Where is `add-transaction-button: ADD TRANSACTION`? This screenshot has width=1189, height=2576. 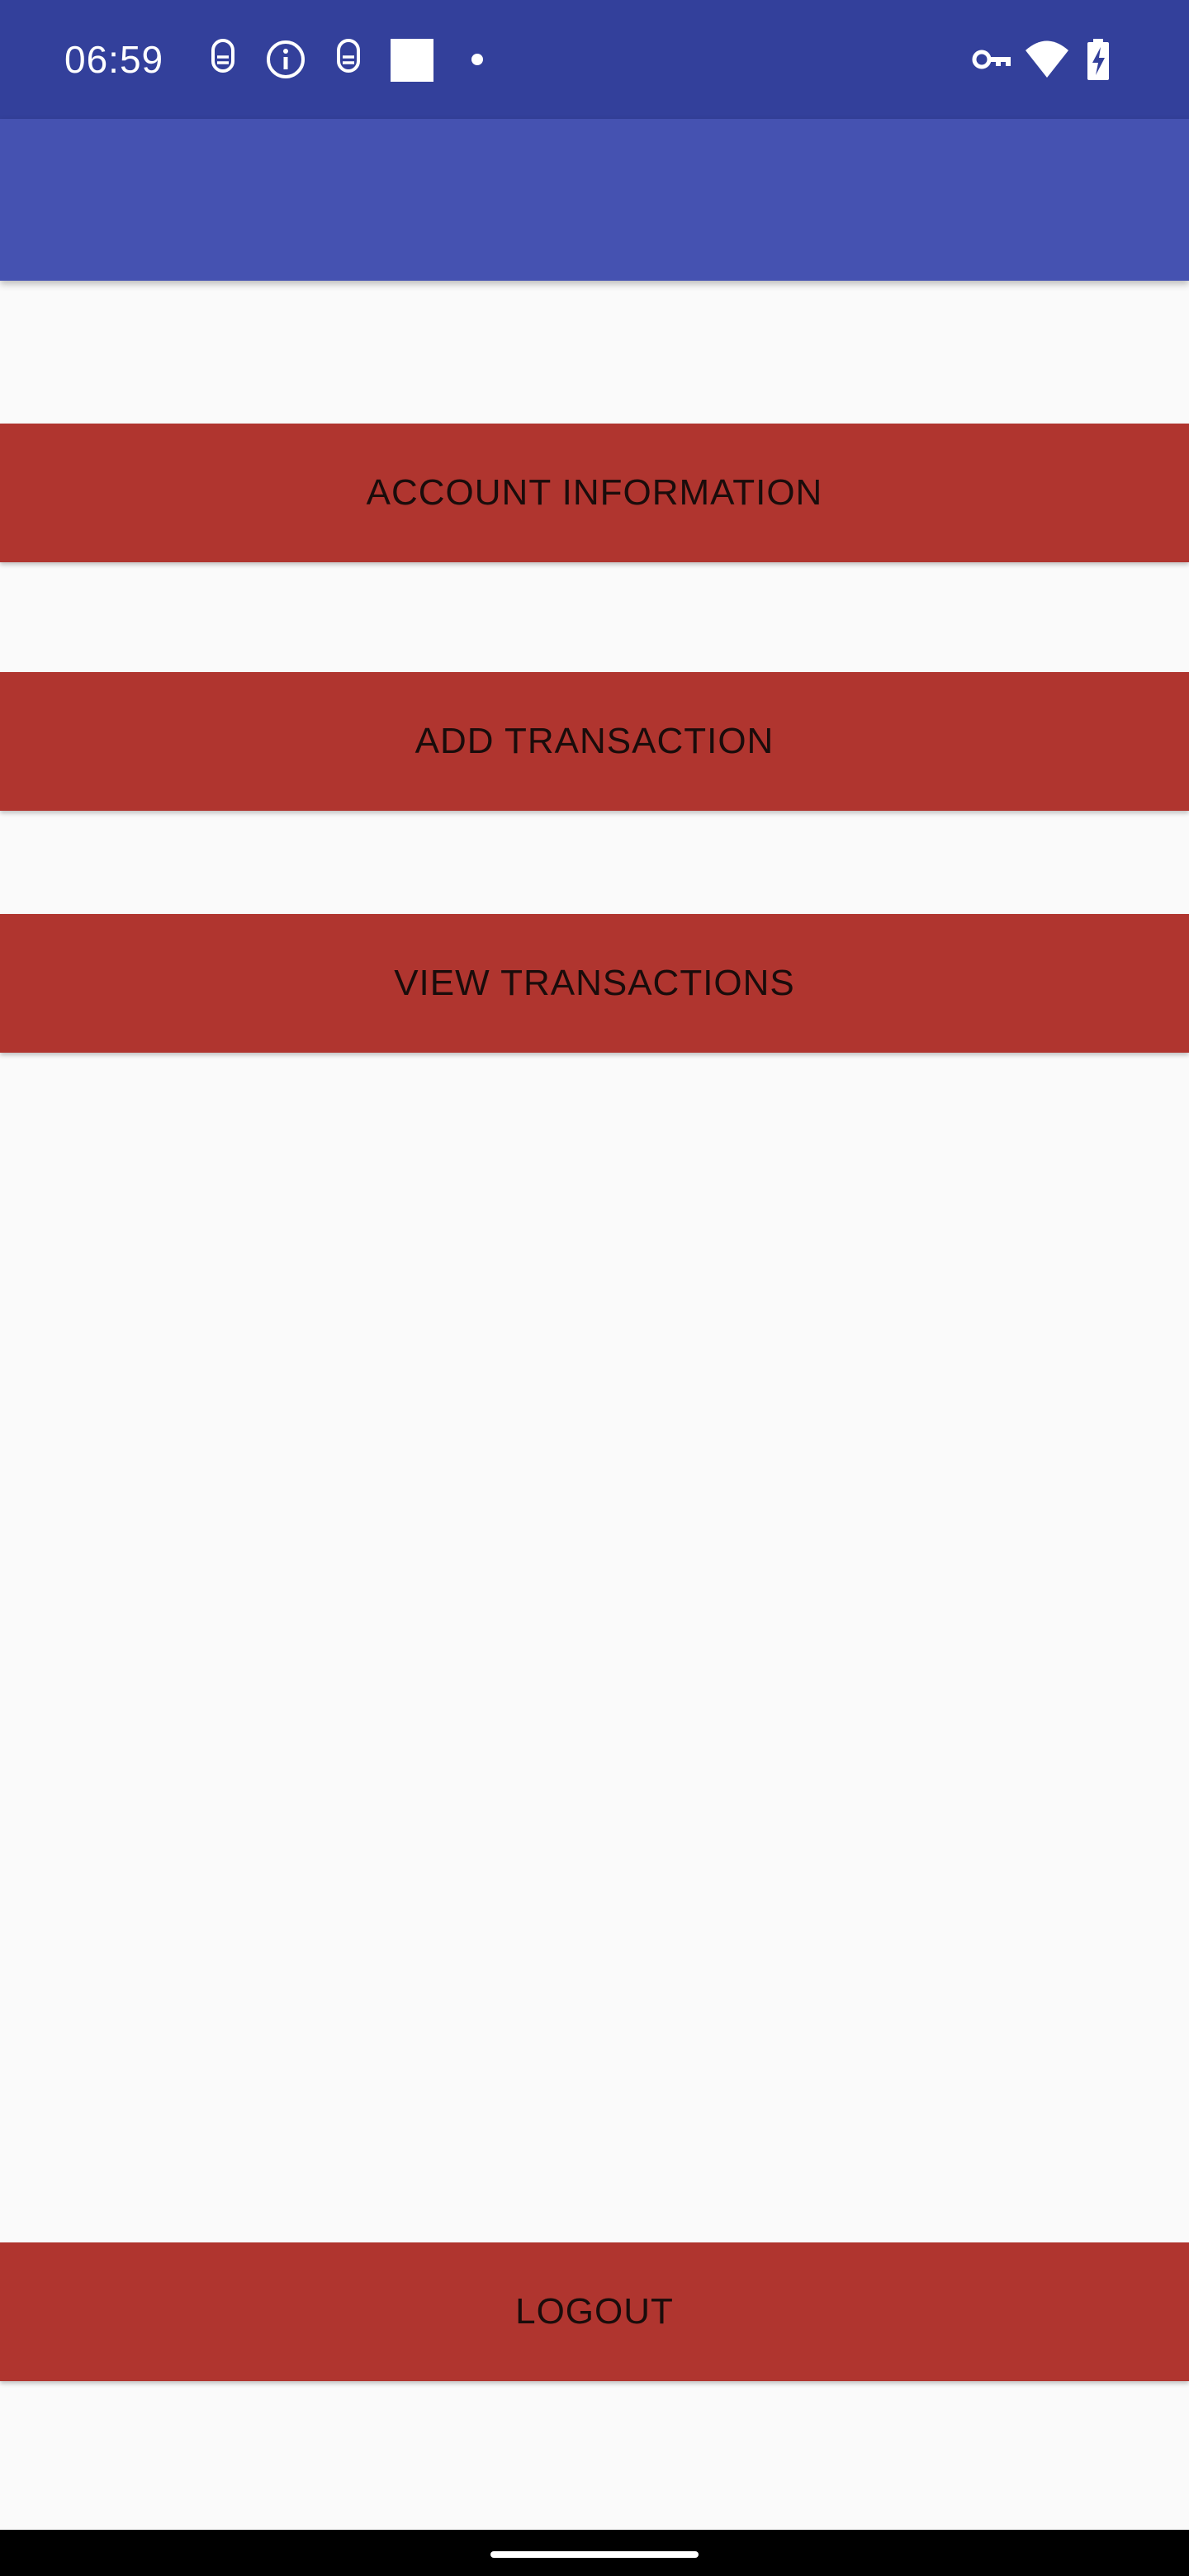 add-transaction-button: ADD TRANSACTION is located at coordinates (594, 741).